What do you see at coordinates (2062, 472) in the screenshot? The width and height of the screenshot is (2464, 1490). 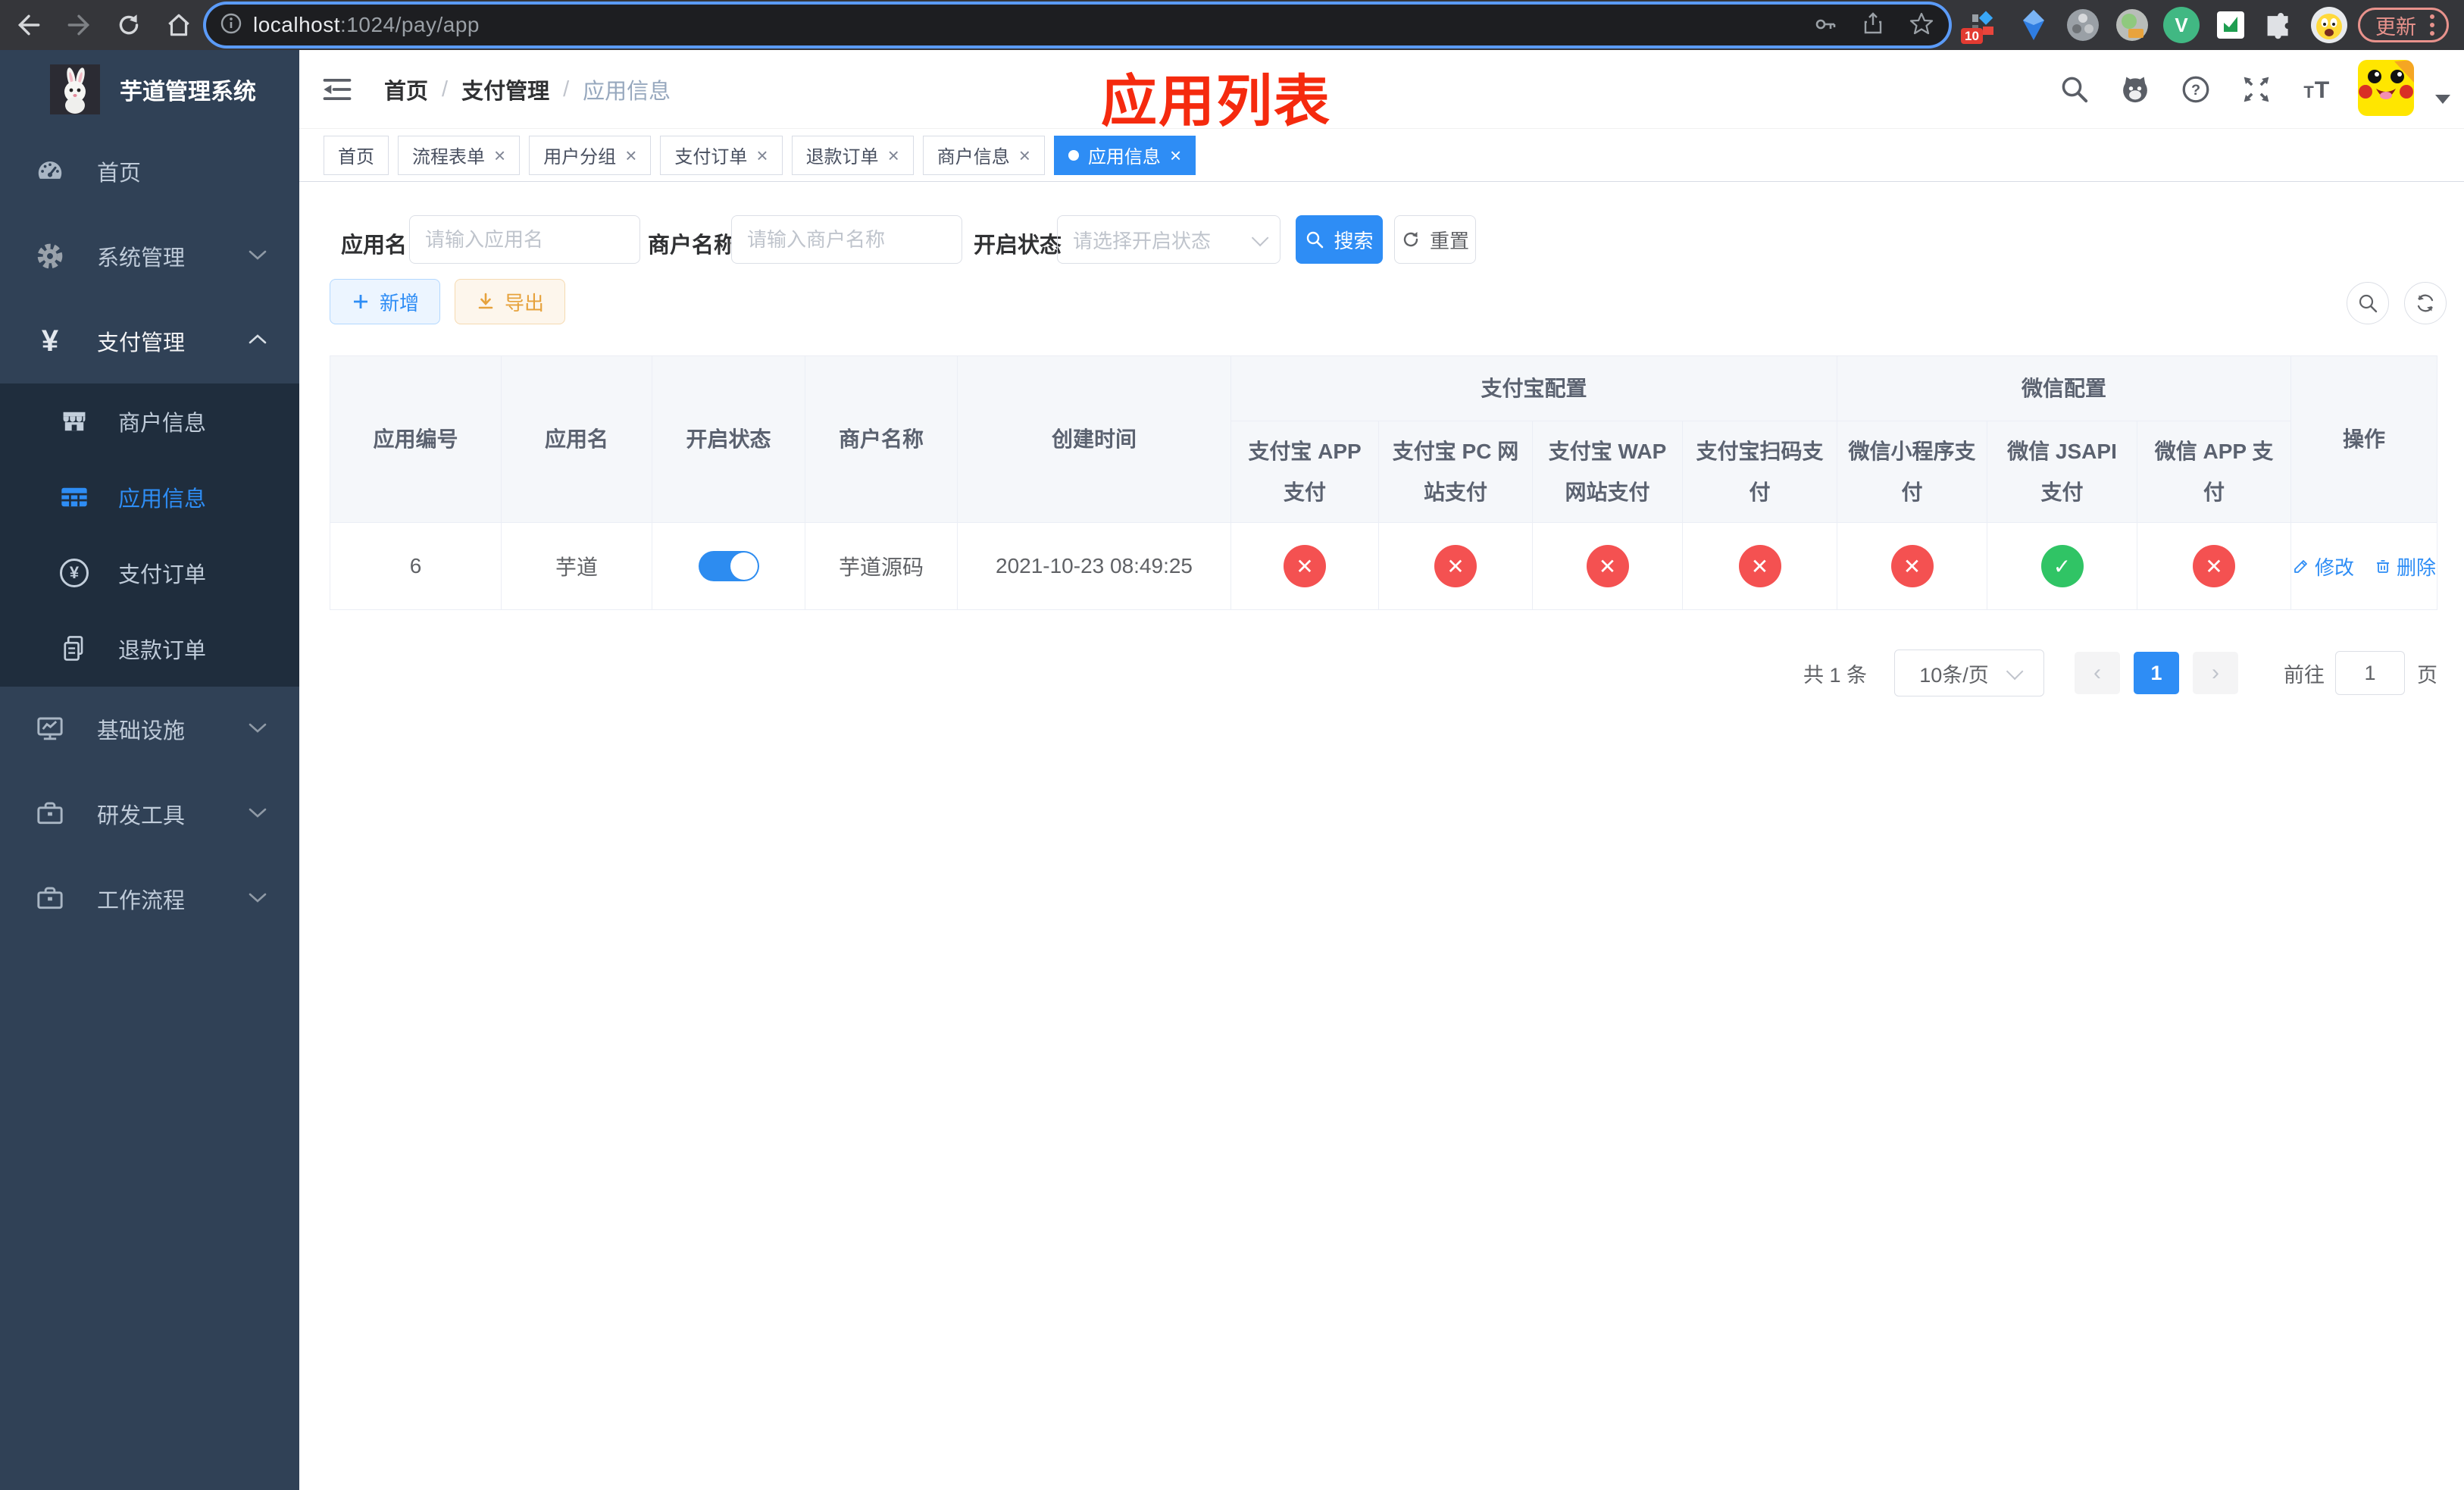 I see `col-wechat-jsapi: 微信 JSAPI 支付` at bounding box center [2062, 472].